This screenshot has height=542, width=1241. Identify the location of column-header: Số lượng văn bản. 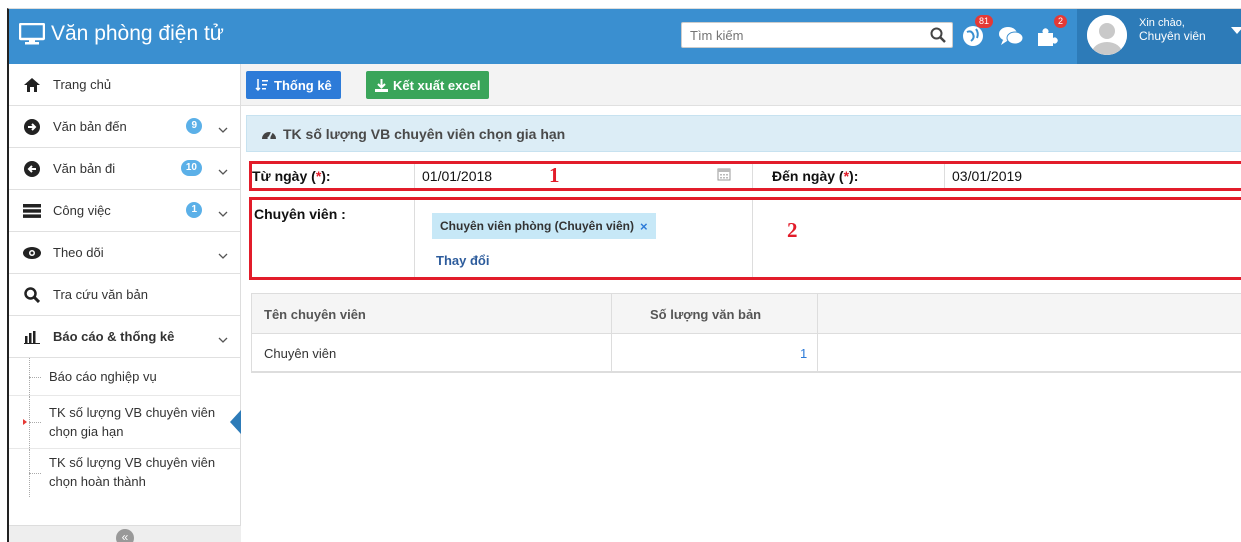
(705, 314).